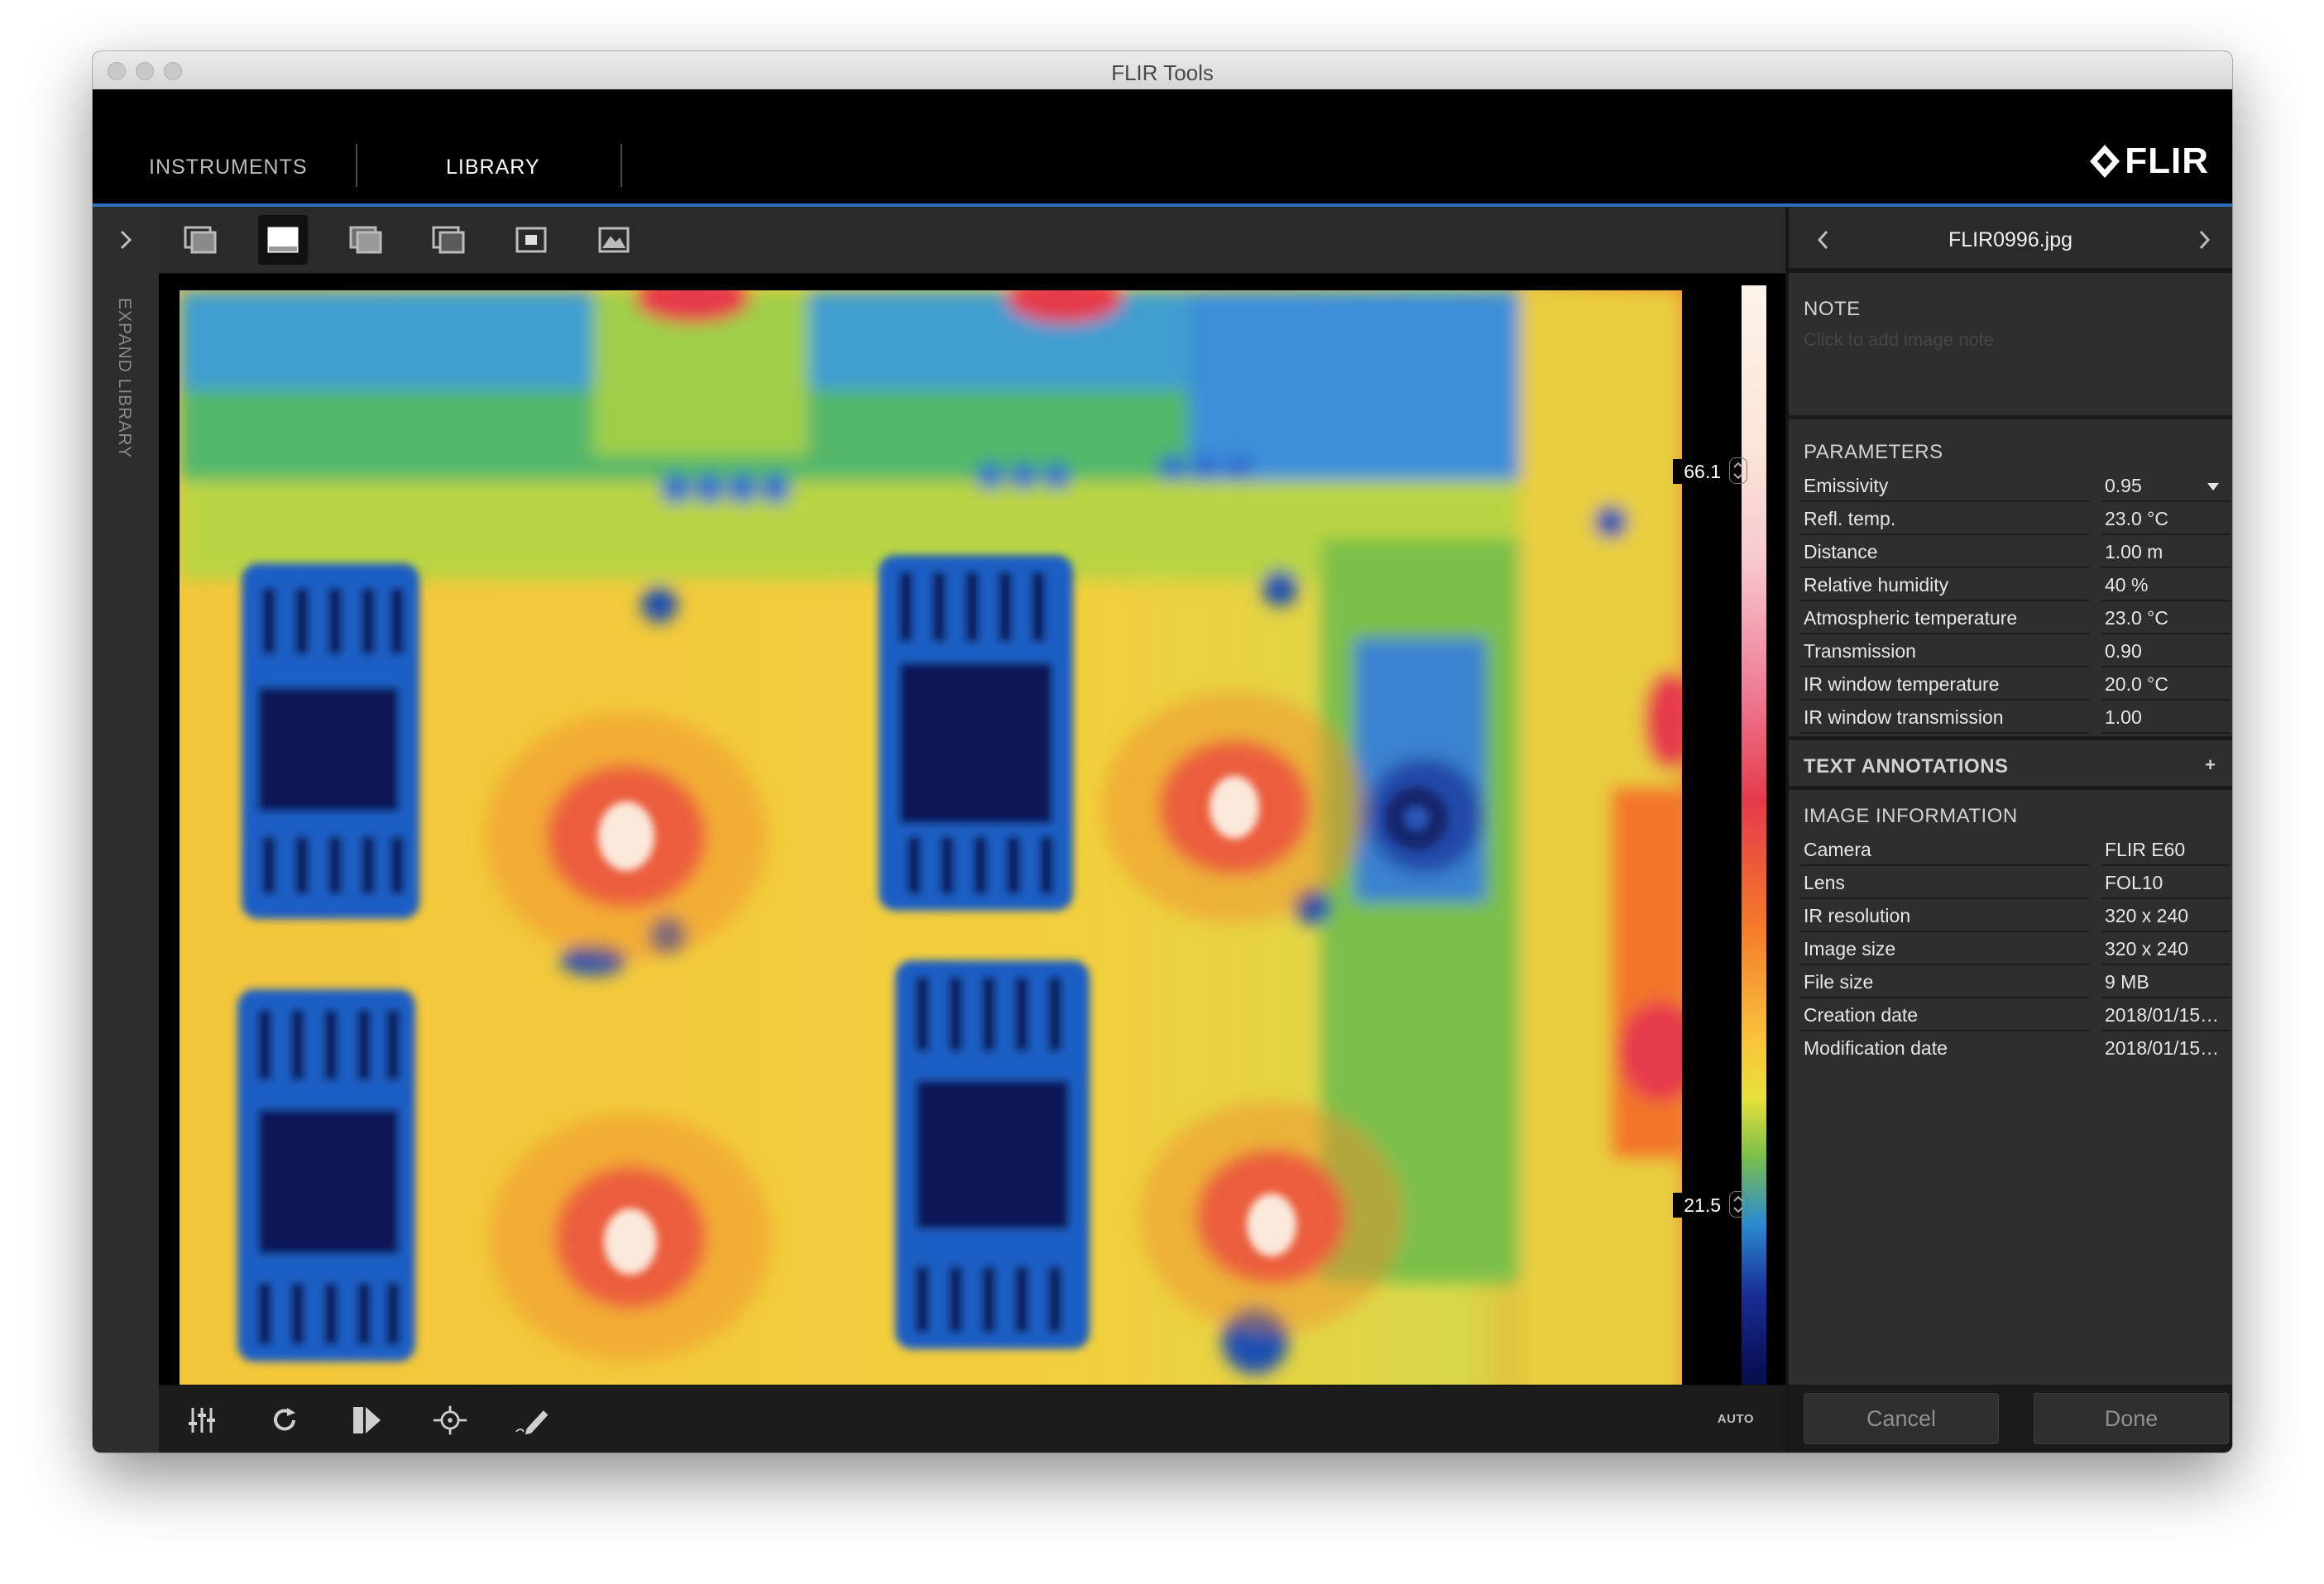 The width and height of the screenshot is (2324, 1584). What do you see at coordinates (2011, 585) in the screenshot?
I see `parameter-row-relative-humidity: Relative humidity 40 %` at bounding box center [2011, 585].